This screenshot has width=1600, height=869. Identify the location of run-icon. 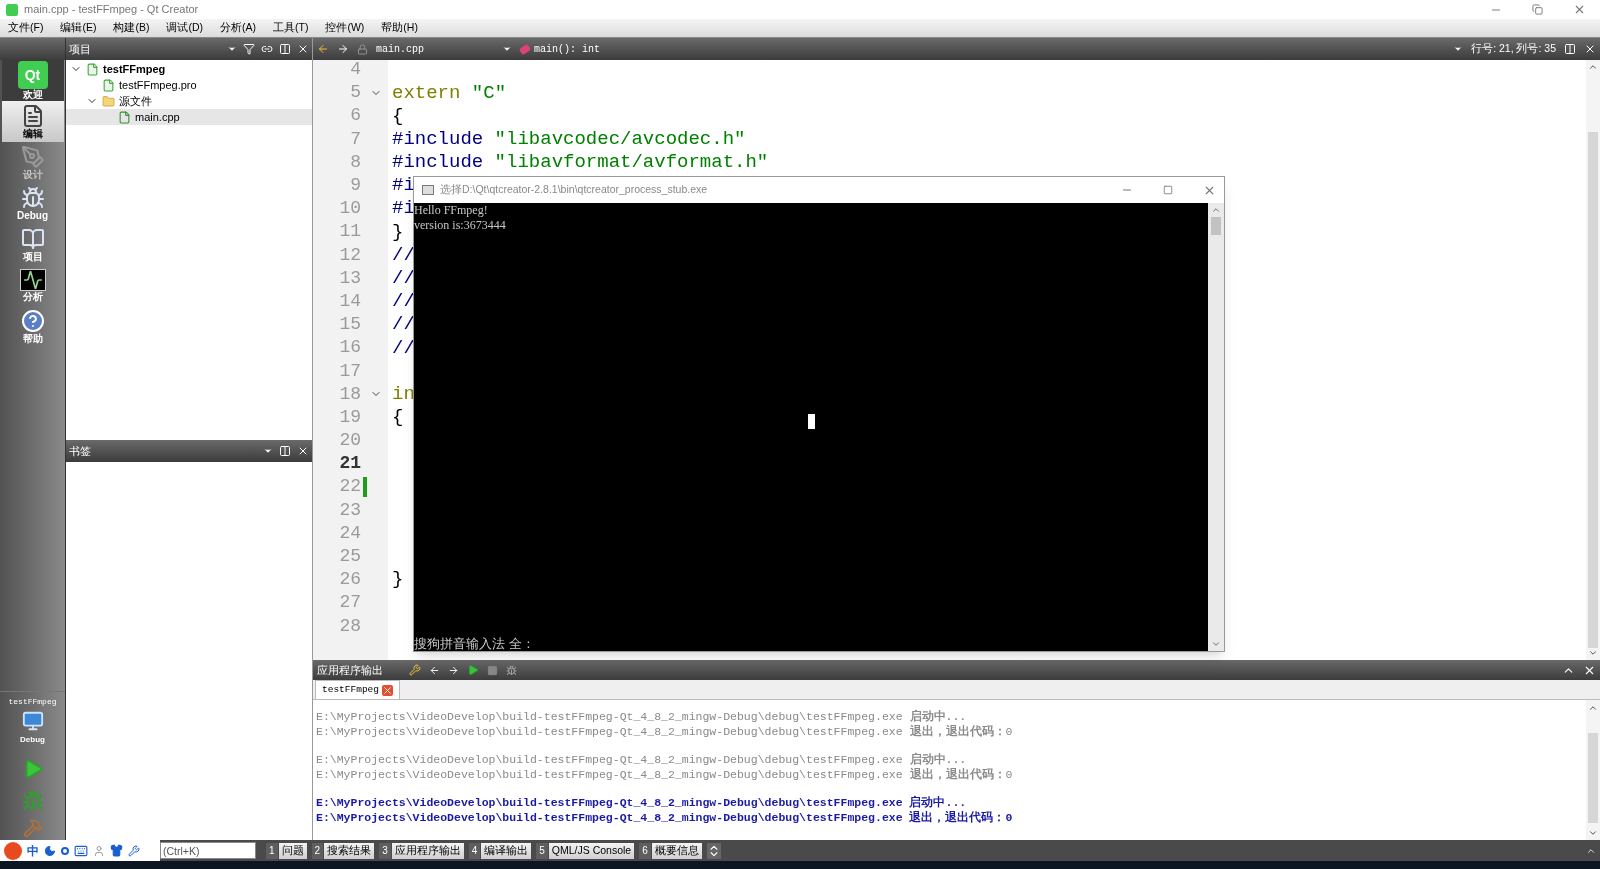
(473, 670).